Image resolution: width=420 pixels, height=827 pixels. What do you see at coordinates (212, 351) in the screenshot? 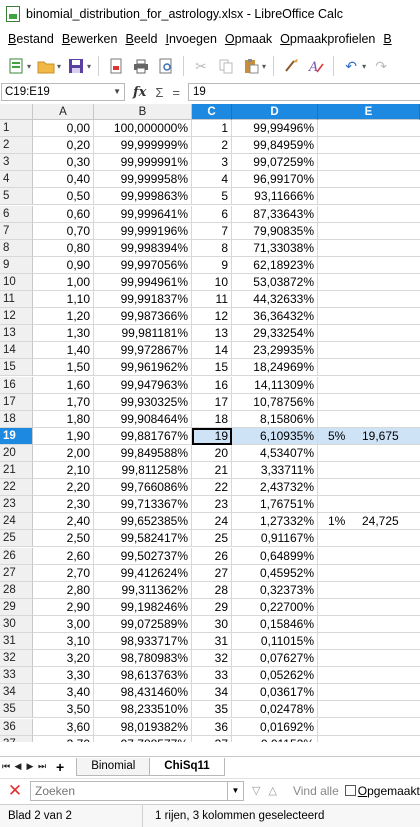
I see `cell-c: 14` at bounding box center [212, 351].